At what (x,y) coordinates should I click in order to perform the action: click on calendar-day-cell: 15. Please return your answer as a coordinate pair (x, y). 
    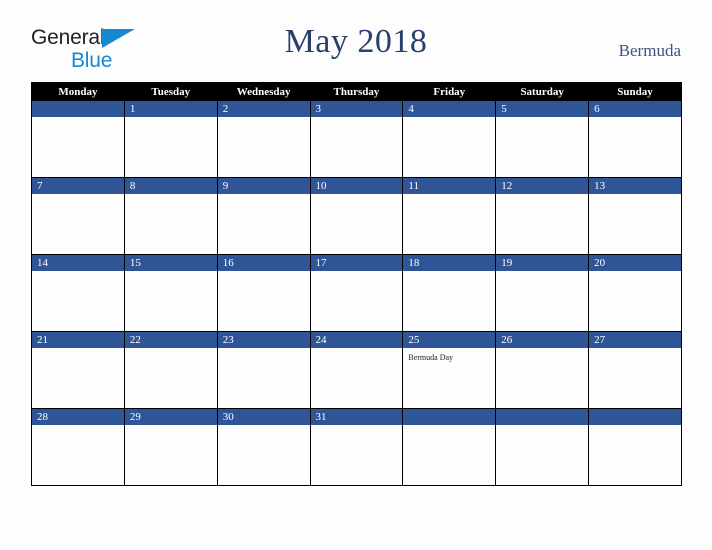
    Looking at the image, I should click on (170, 293).